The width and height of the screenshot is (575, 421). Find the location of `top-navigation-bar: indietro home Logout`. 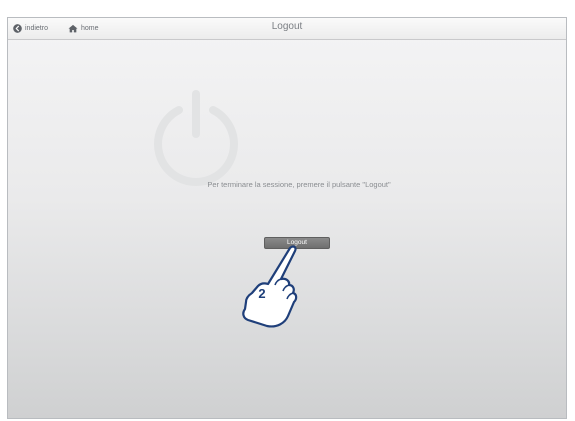

top-navigation-bar: indietro home Logout is located at coordinates (287, 29).